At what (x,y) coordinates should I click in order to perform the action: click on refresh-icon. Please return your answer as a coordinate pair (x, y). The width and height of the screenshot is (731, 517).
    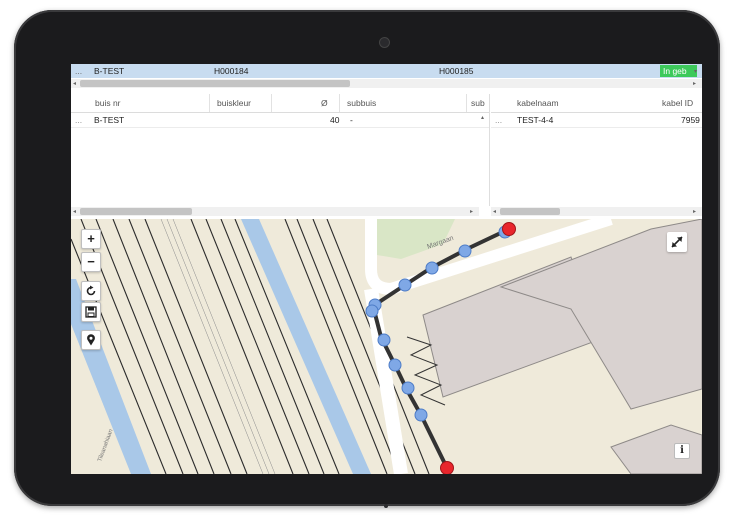
    Looking at the image, I should click on (91, 290).